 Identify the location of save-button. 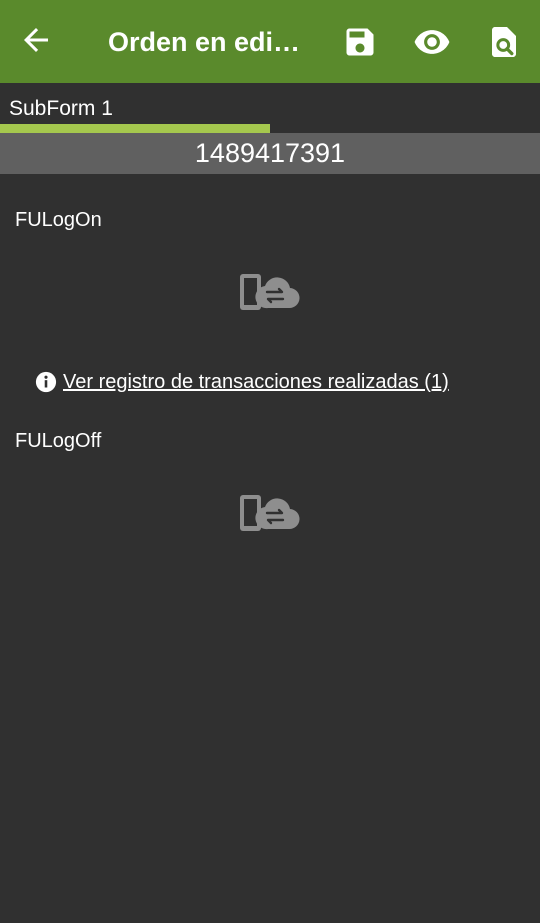
(360, 42).